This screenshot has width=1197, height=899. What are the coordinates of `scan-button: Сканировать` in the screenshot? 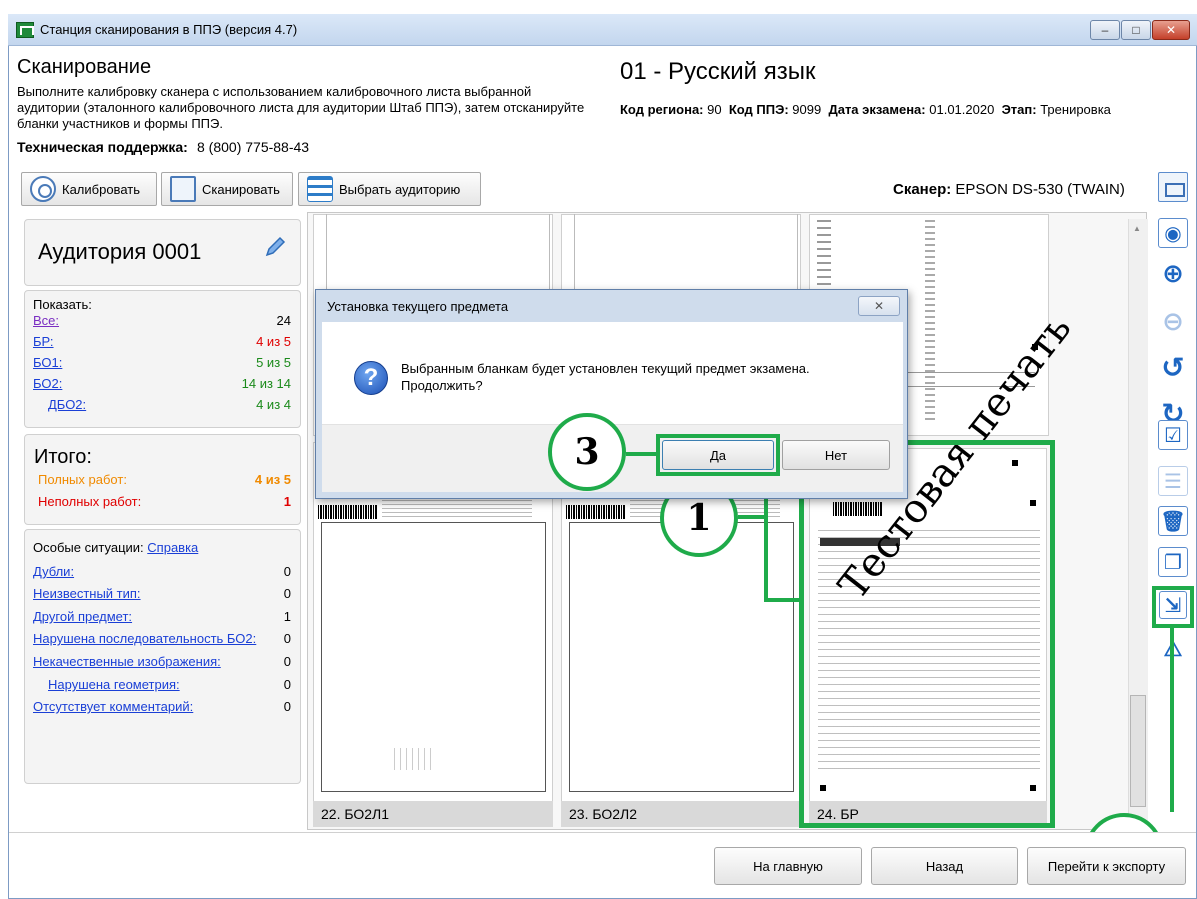 It's located at (227, 189).